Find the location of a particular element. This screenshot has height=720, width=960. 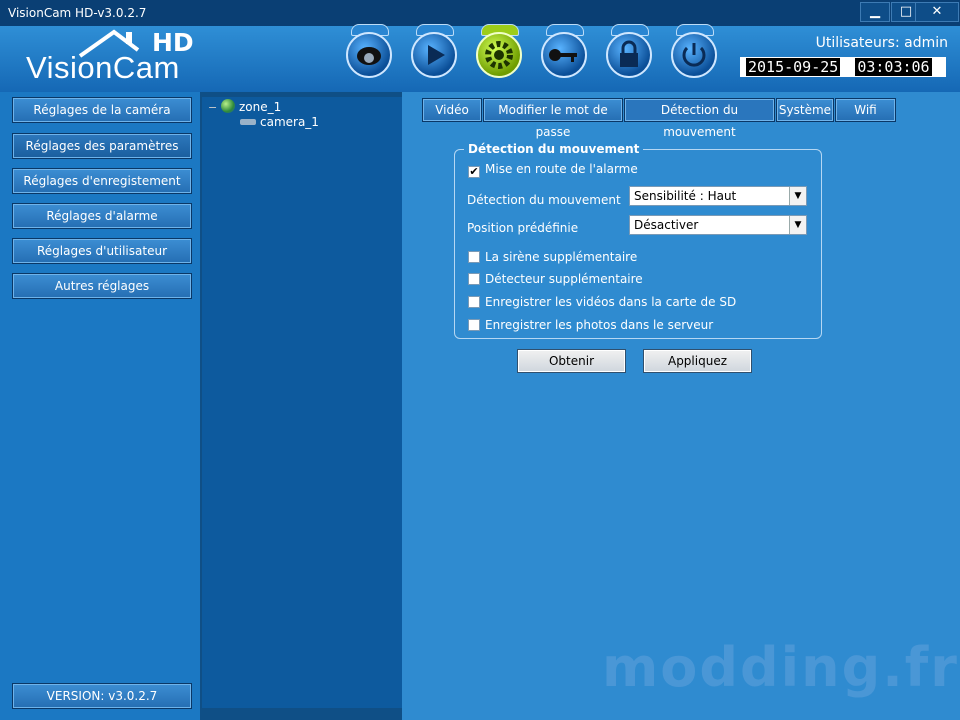

preset-label: Position prédéfinie is located at coordinates (523, 228).